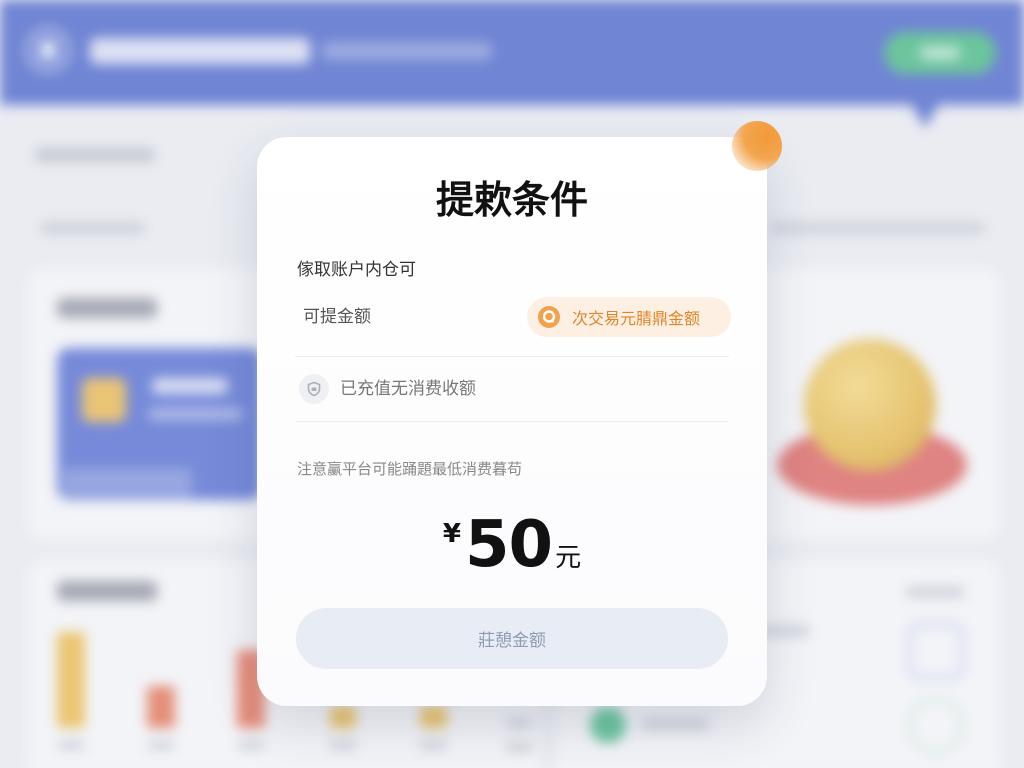 The image size is (1024, 768). I want to click on shield-icon, so click(314, 389).